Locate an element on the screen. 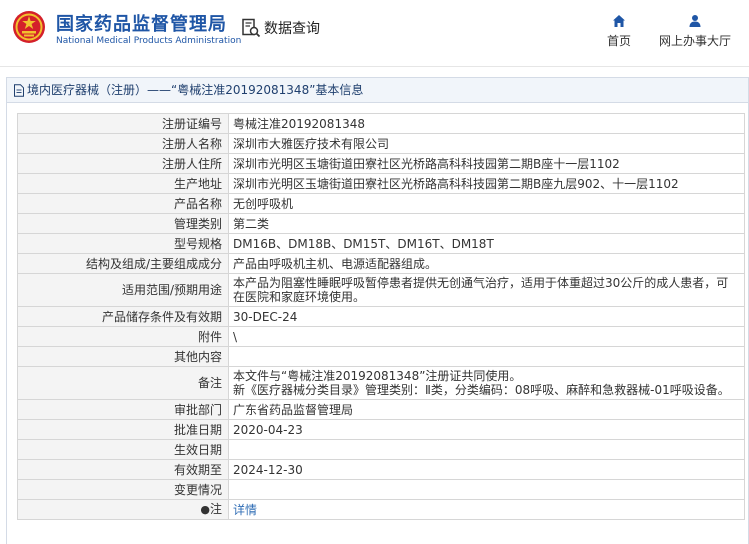 This screenshot has width=749, height=544. site-subtitle: National Medical Products Administration is located at coordinates (149, 41).